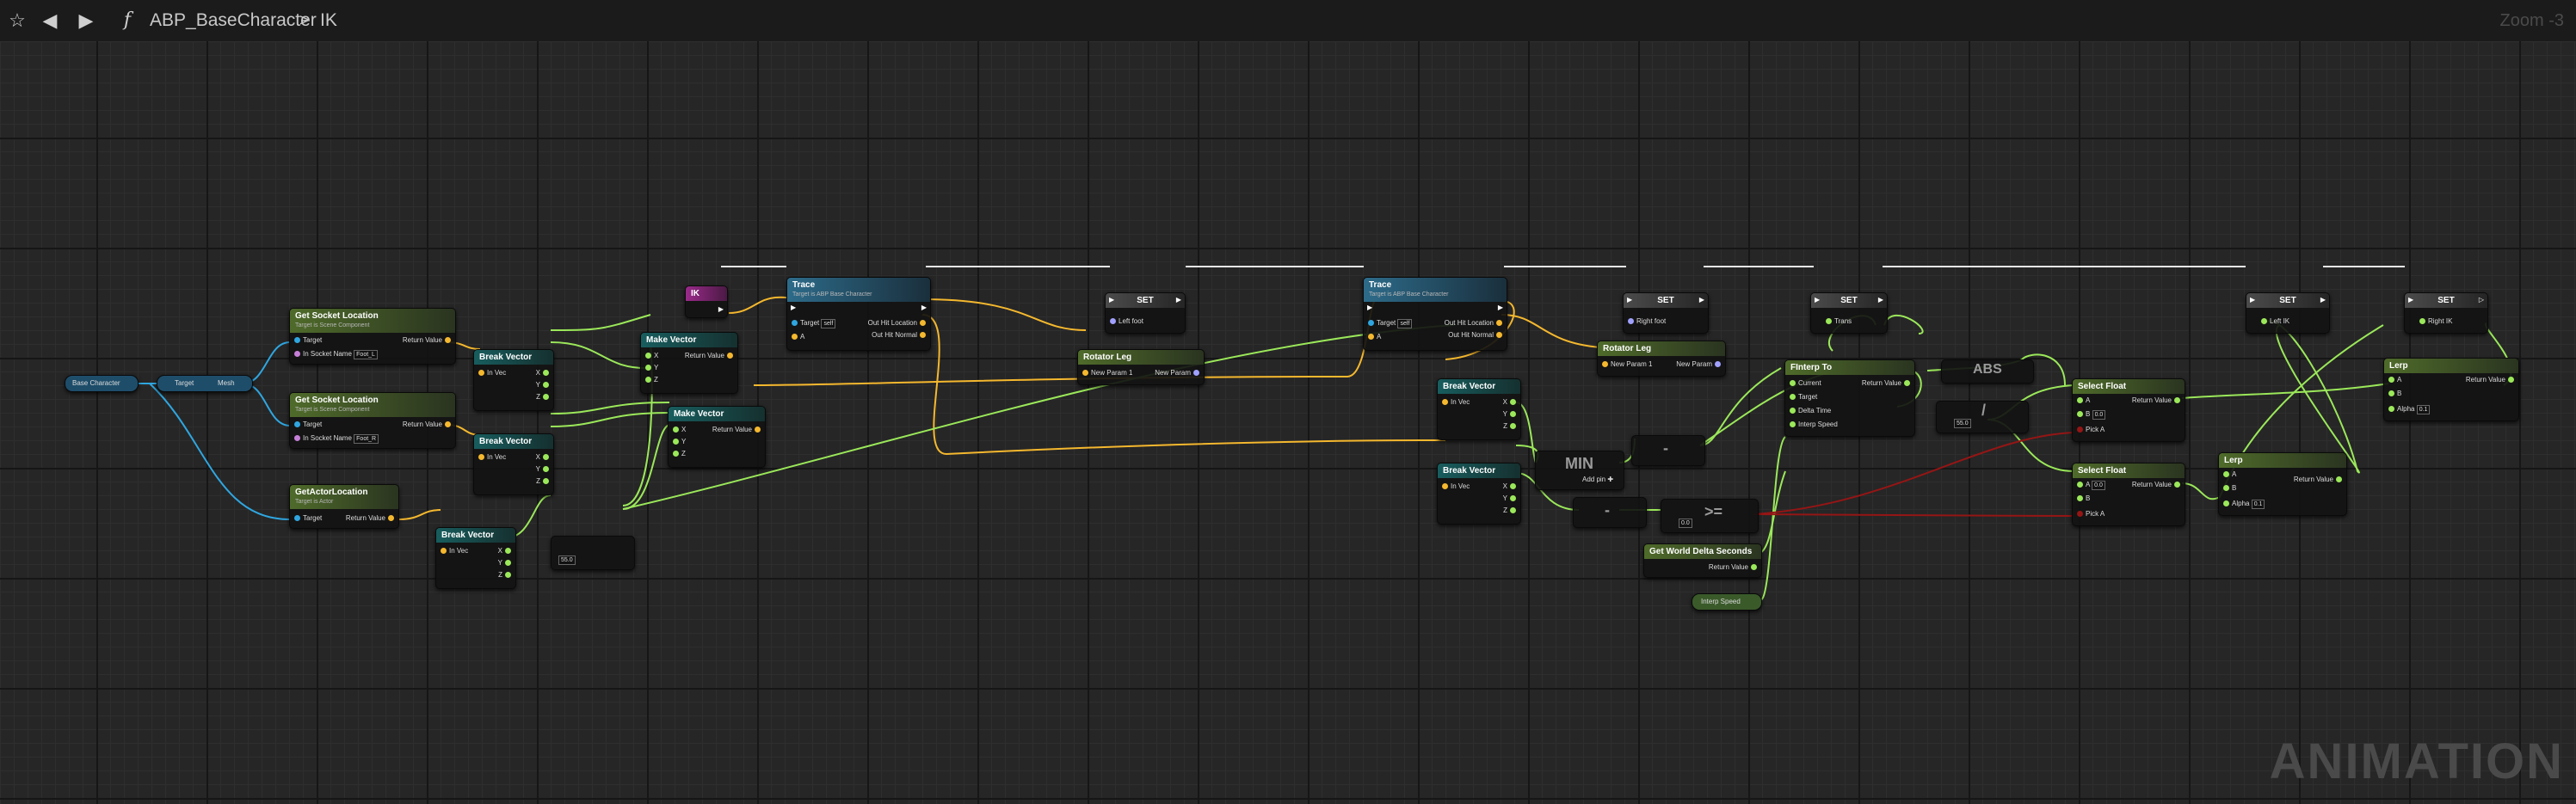  What do you see at coordinates (2152, 484) in the screenshot?
I see `sf2-return-pin: Return Value` at bounding box center [2152, 484].